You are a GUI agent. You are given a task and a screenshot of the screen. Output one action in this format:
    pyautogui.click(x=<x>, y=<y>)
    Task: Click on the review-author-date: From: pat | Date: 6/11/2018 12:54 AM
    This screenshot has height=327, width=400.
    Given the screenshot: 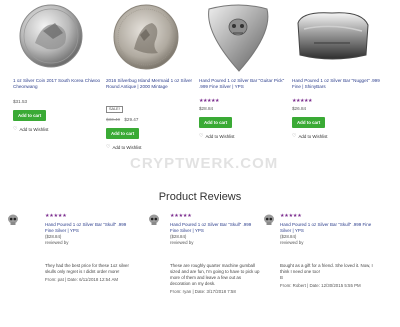 What is the action you would take?
    pyautogui.click(x=82, y=279)
    